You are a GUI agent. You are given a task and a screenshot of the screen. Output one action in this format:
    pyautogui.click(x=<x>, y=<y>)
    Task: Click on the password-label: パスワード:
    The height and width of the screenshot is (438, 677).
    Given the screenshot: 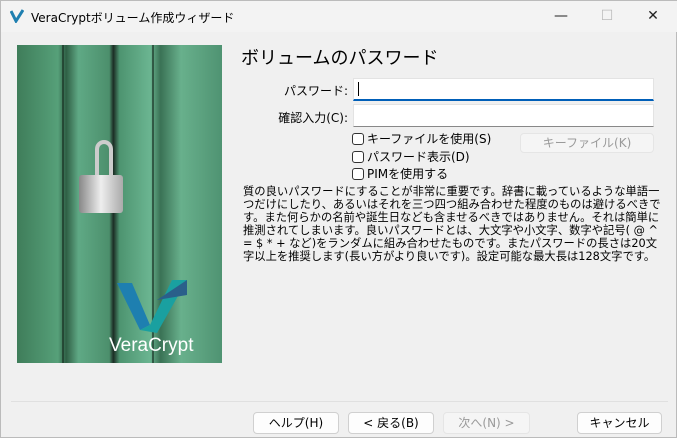 What is the action you would take?
    pyautogui.click(x=315, y=91)
    